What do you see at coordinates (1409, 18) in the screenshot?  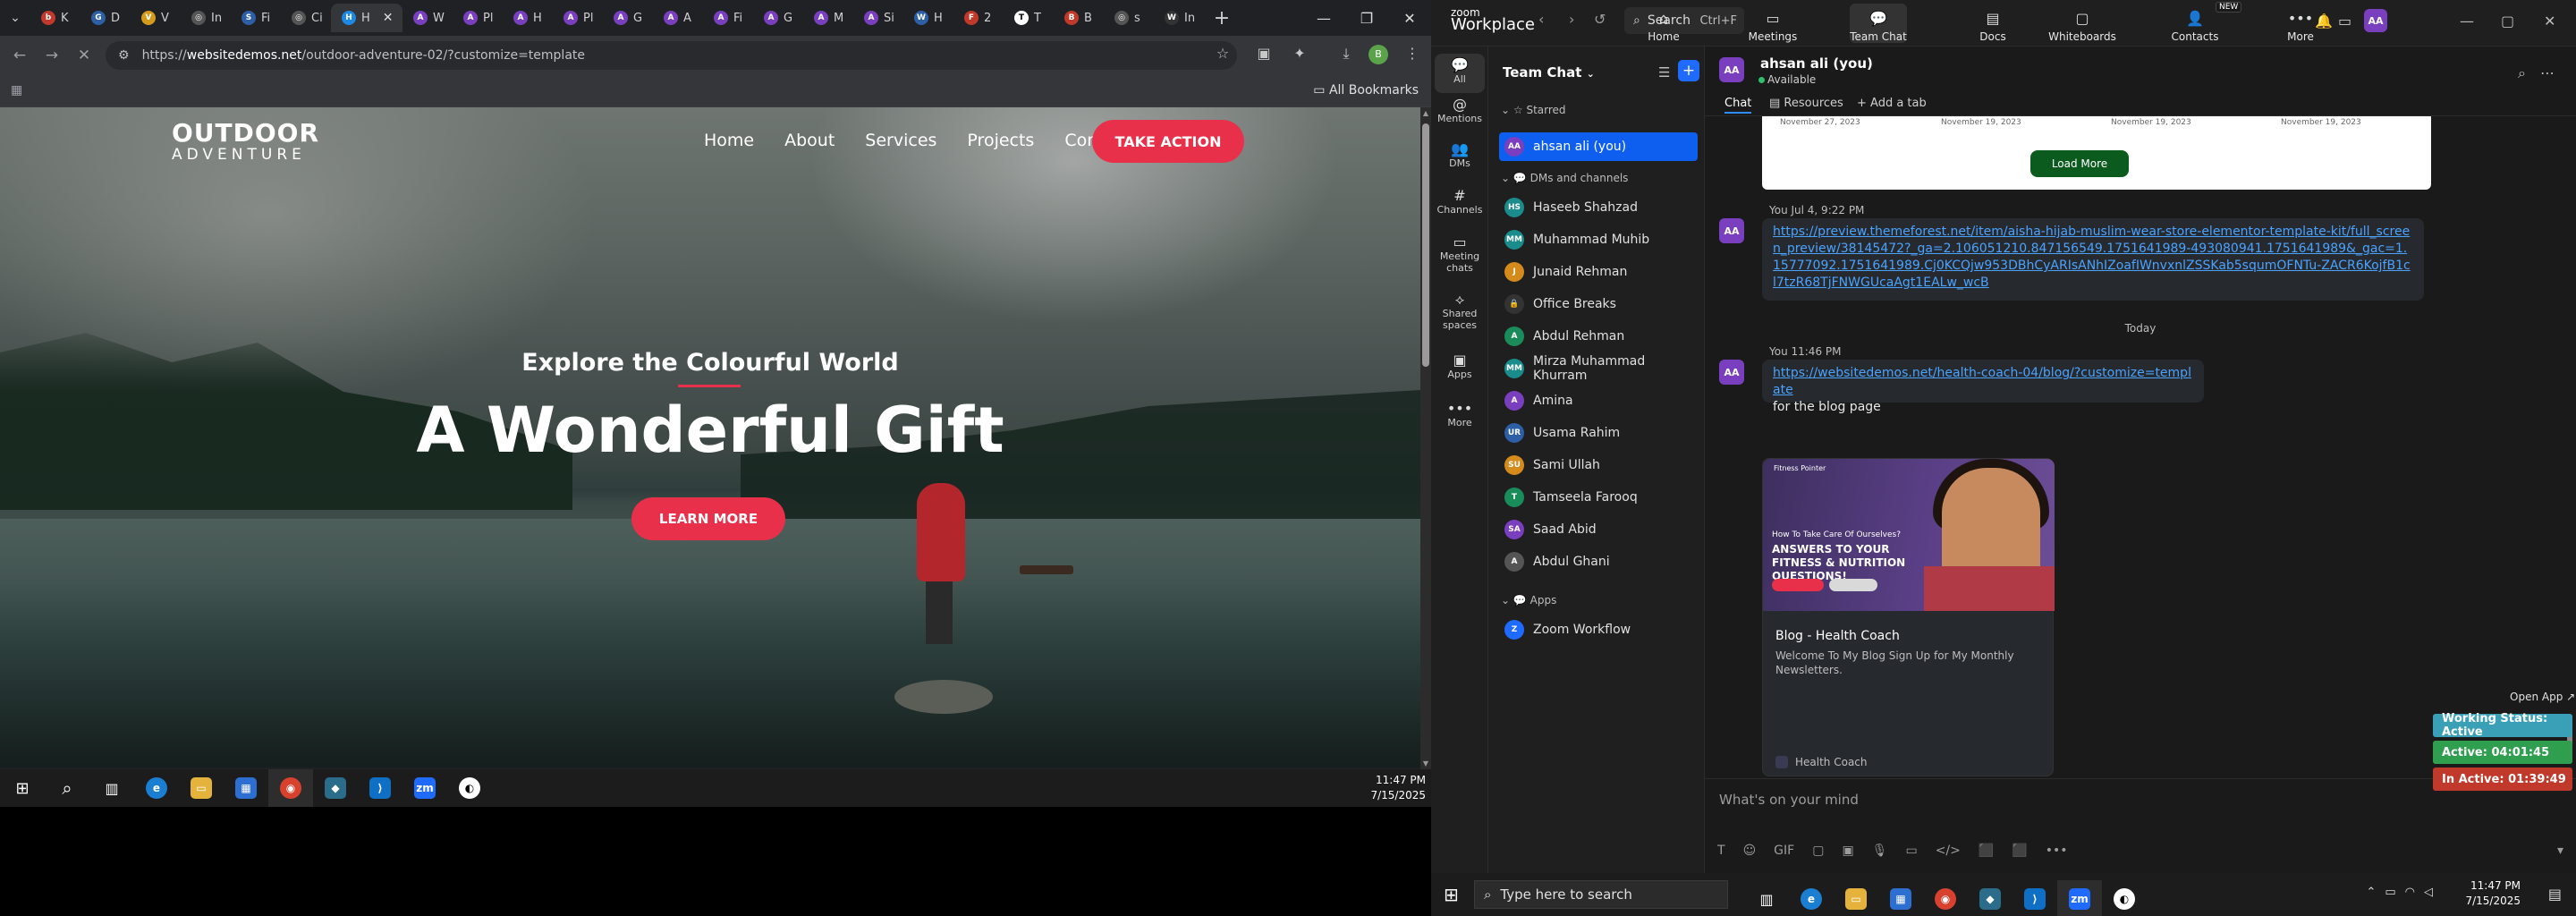 I see `close-window-button: ✕` at bounding box center [1409, 18].